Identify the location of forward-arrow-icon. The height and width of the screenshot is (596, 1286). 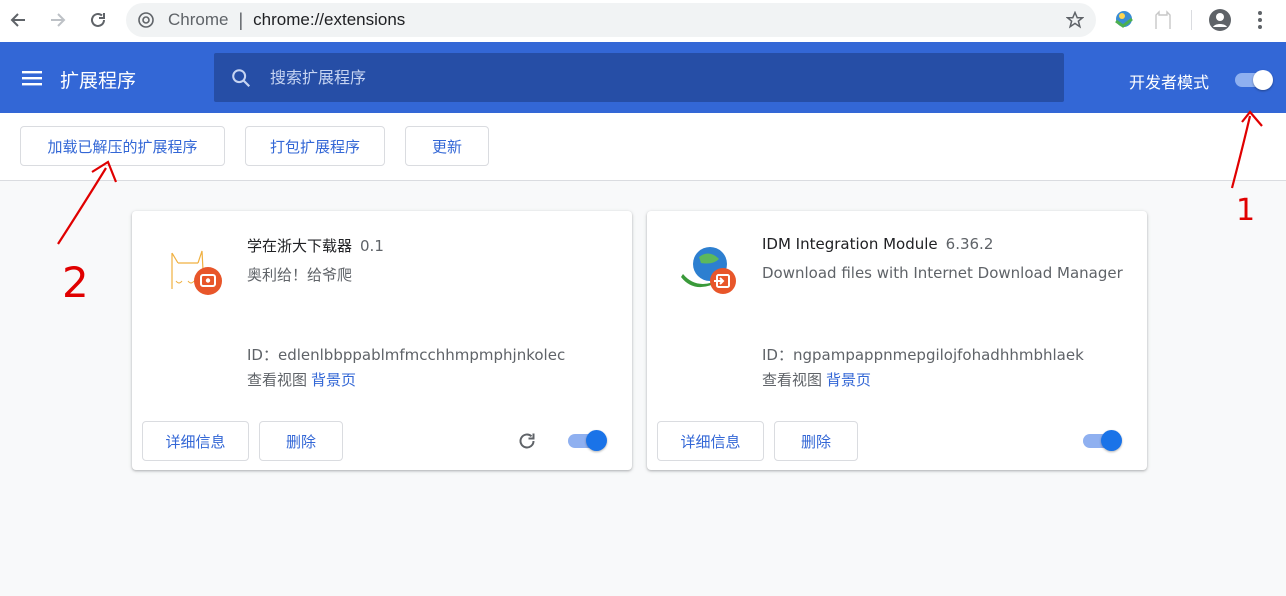
(58, 20).